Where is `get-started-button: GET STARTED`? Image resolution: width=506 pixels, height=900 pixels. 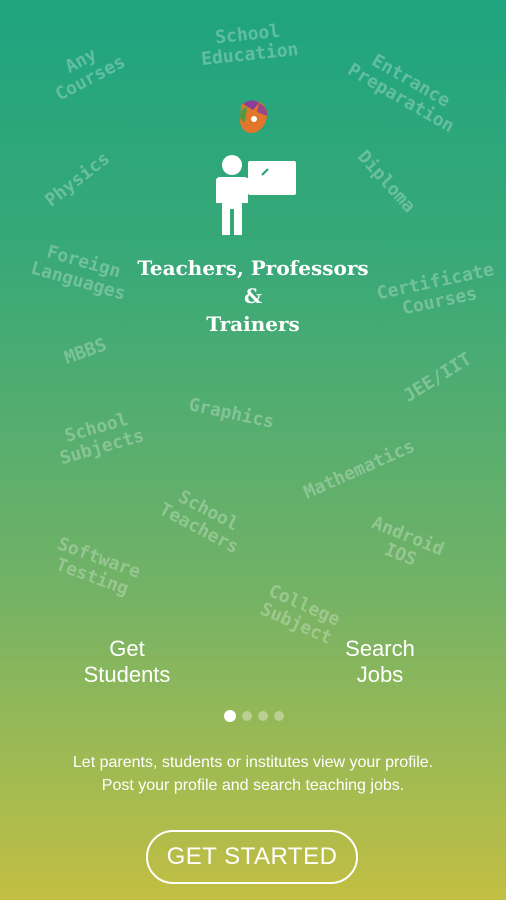
get-started-button: GET STARTED is located at coordinates (252, 857).